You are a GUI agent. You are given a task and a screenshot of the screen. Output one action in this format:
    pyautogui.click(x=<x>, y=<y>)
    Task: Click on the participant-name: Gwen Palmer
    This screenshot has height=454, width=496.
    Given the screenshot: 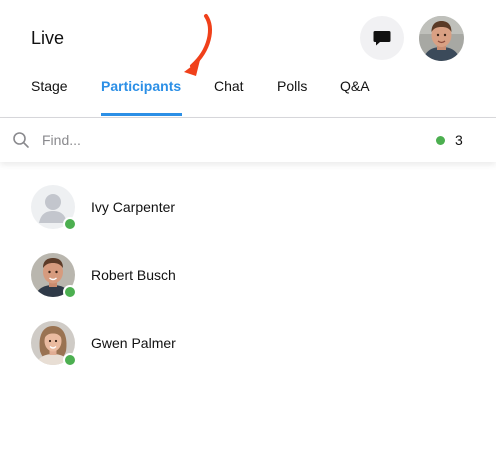 What is the action you would take?
    pyautogui.click(x=133, y=343)
    